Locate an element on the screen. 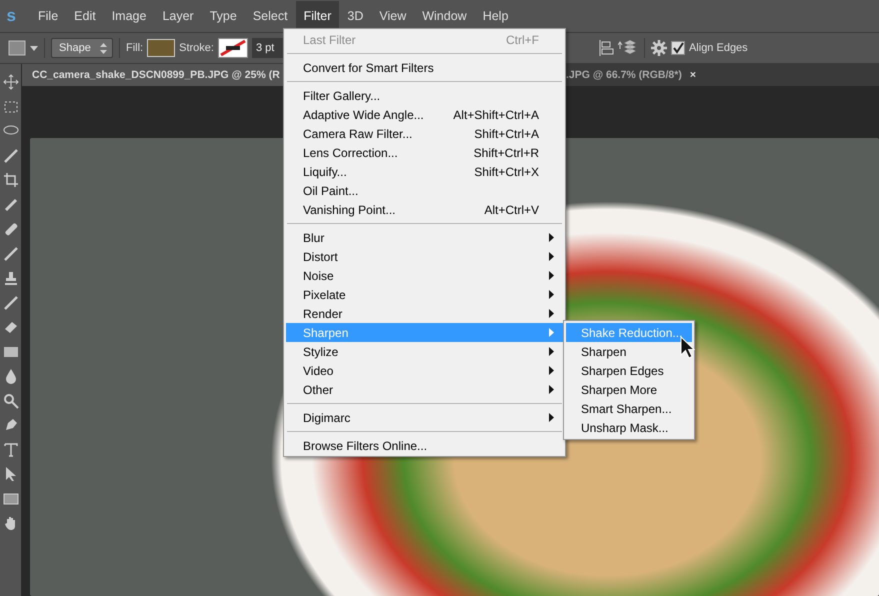  menu-bar-item: Type is located at coordinates (223, 16).